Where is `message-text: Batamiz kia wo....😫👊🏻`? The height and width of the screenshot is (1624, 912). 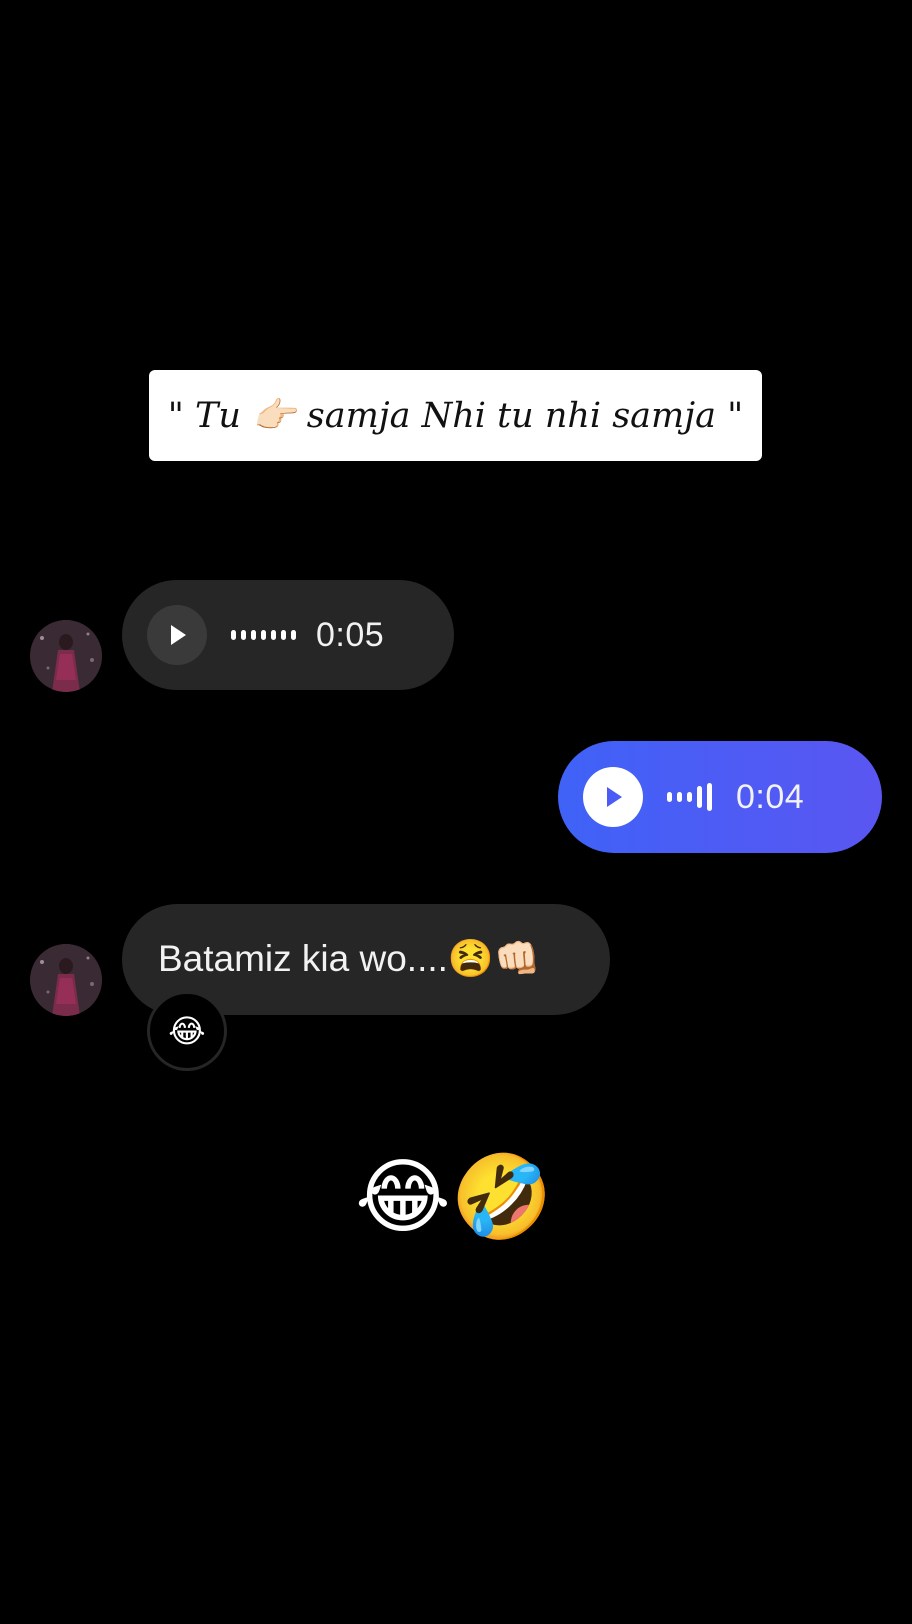 message-text: Batamiz kia wo....😫👊🏻 is located at coordinates (349, 958).